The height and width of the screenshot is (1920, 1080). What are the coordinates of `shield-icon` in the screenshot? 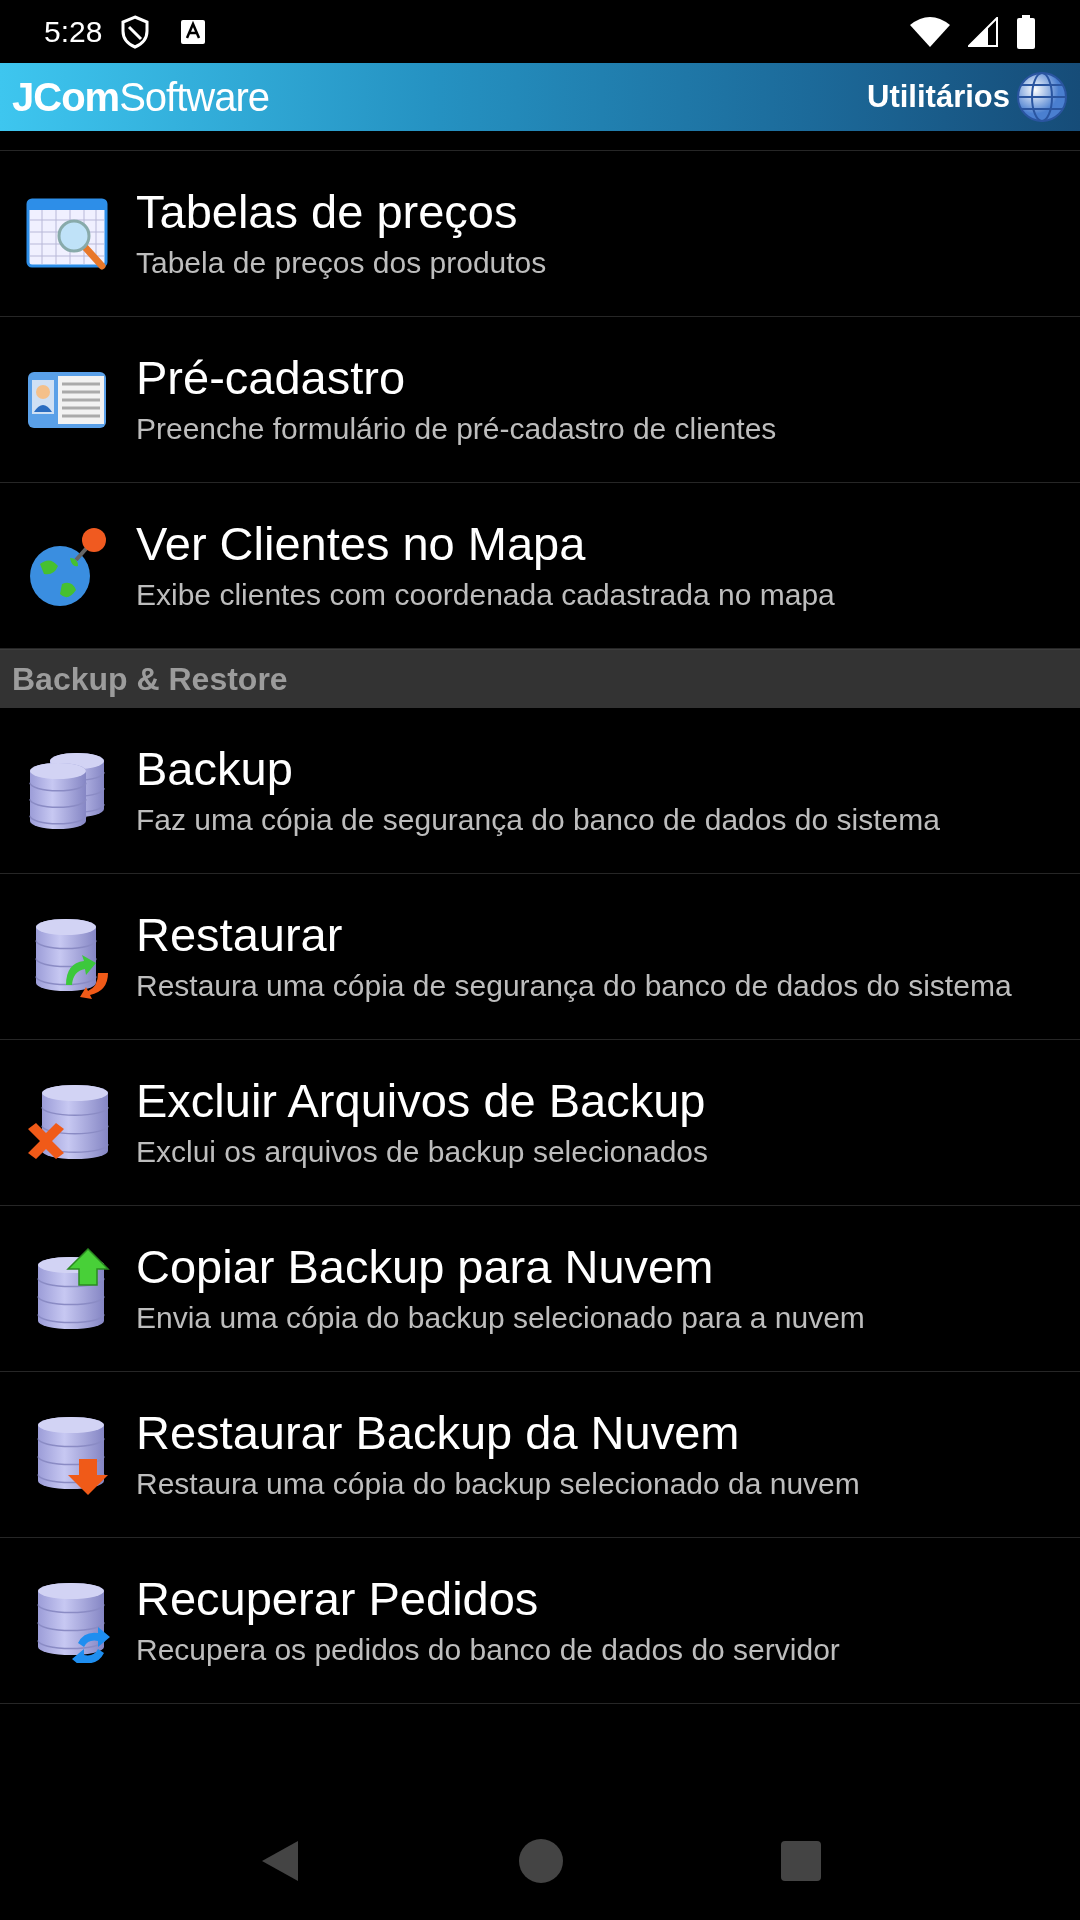 It's located at (135, 31).